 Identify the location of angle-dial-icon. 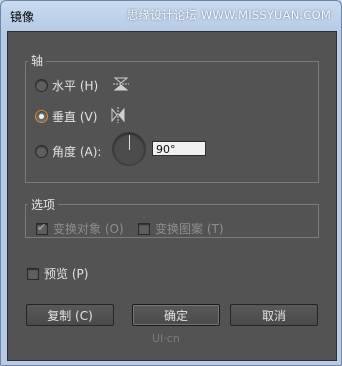
(129, 149).